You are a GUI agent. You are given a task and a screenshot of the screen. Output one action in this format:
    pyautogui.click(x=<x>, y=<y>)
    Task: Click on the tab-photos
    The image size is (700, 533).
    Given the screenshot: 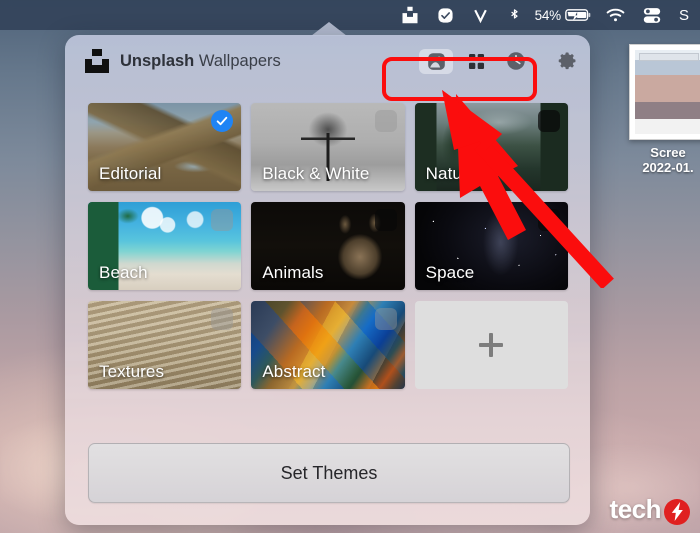 What is the action you would take?
    pyautogui.click(x=436, y=61)
    